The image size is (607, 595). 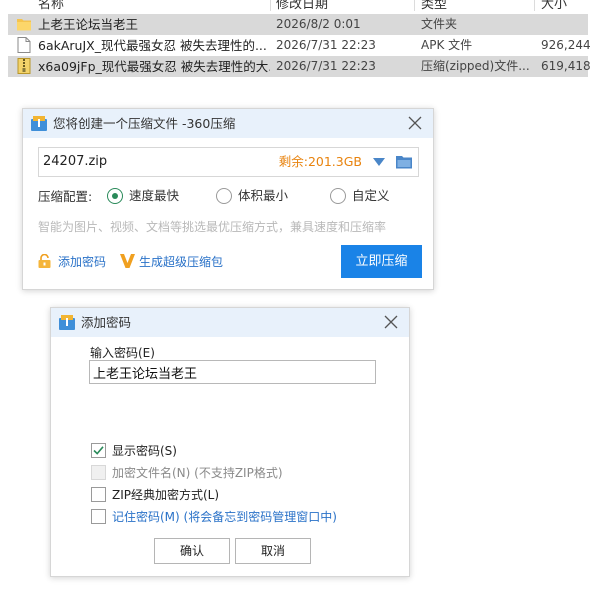 I want to click on column-header-name: 名称, so click(x=51, y=5).